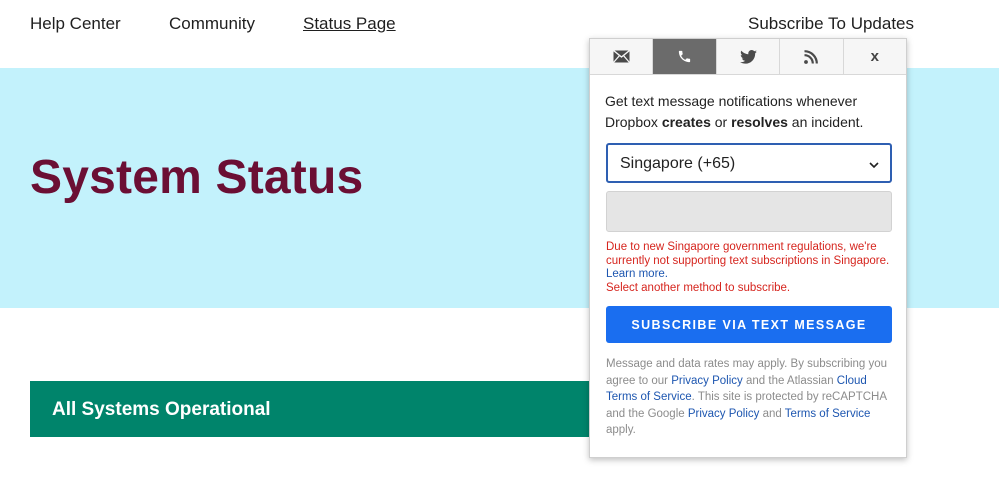 The image size is (999, 496). What do you see at coordinates (874, 167) in the screenshot?
I see `chevron-down-icon` at bounding box center [874, 167].